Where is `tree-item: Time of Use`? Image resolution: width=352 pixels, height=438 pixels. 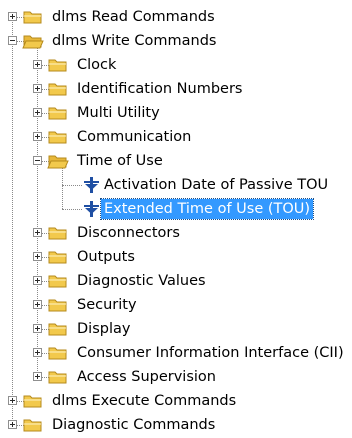 tree-item: Time of Use is located at coordinates (176, 161).